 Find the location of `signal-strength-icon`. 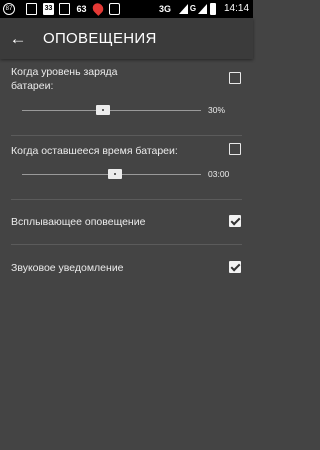

signal-strength-icon is located at coordinates (183, 9).